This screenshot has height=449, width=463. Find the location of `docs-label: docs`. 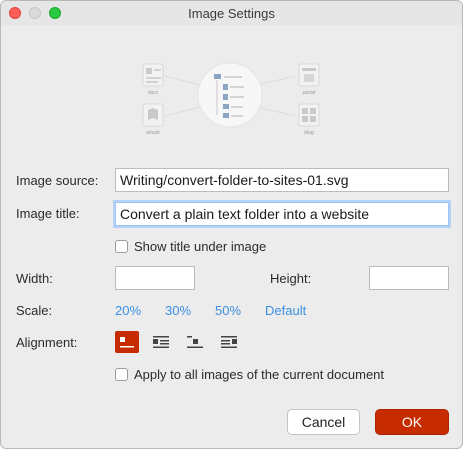

docs-label: docs is located at coordinates (153, 93).